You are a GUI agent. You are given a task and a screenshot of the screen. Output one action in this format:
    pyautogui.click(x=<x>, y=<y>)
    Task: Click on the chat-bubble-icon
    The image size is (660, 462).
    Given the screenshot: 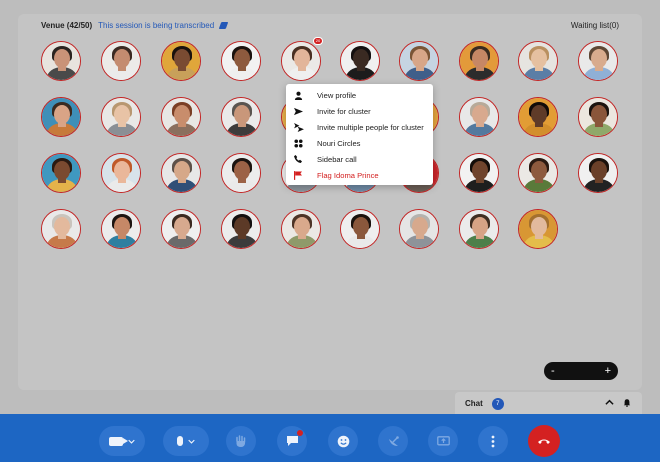 What is the action you would take?
    pyautogui.click(x=292, y=441)
    